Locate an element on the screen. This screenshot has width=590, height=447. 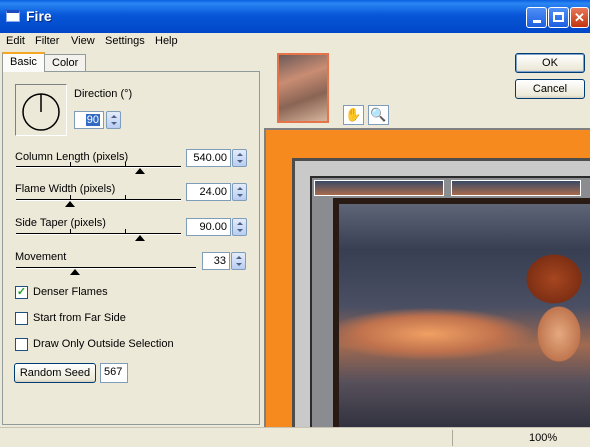
direction-dial is located at coordinates (41, 110).